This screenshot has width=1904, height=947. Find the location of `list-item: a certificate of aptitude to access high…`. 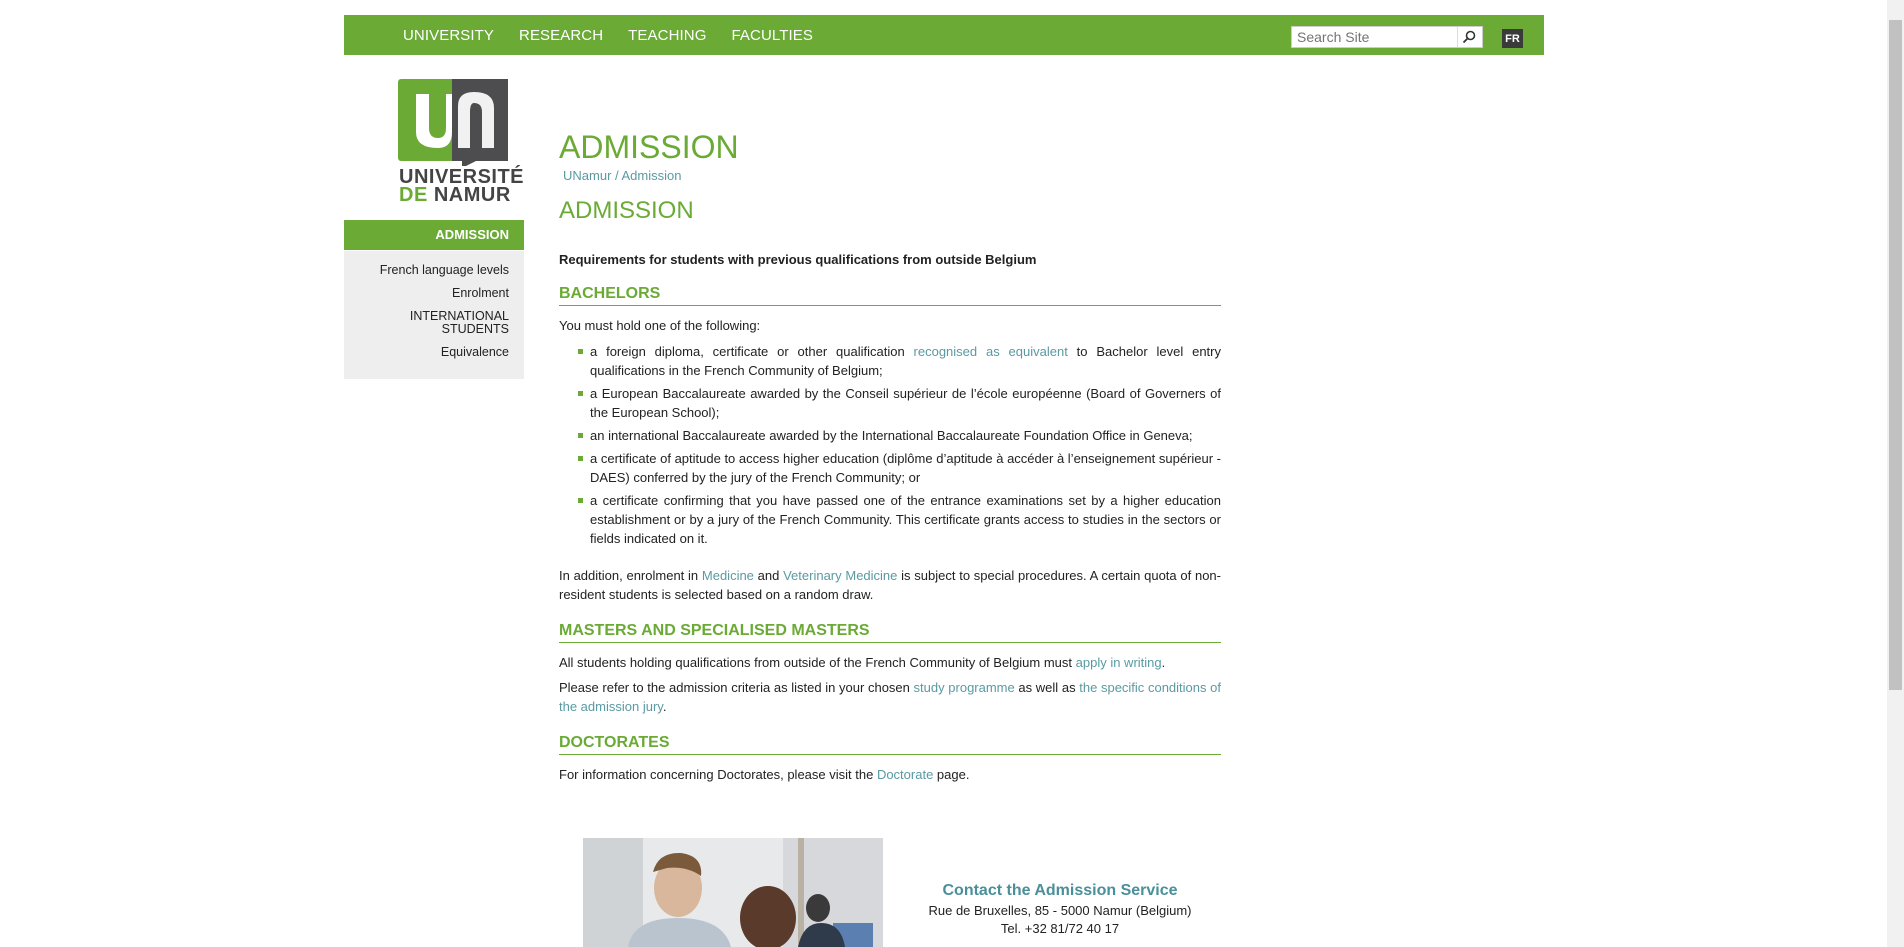

list-item: a certificate of aptitude to access high… is located at coordinates (899, 468).